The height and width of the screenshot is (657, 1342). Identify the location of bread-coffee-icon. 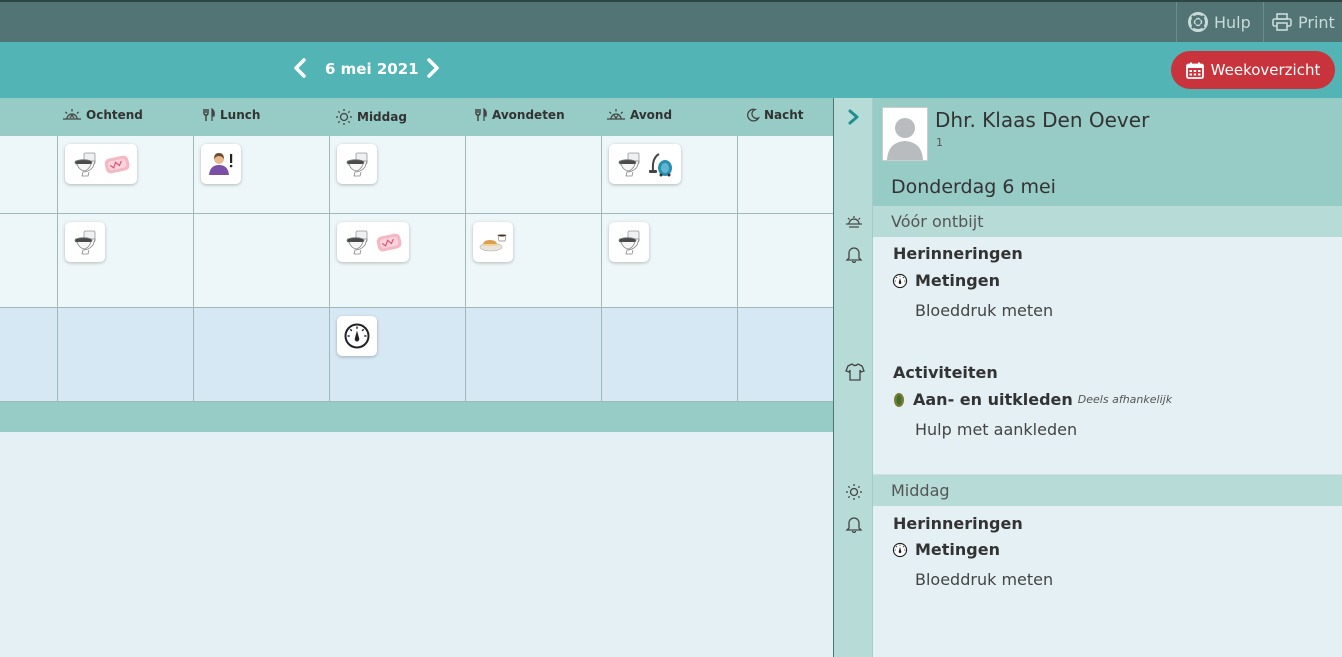
(493, 242).